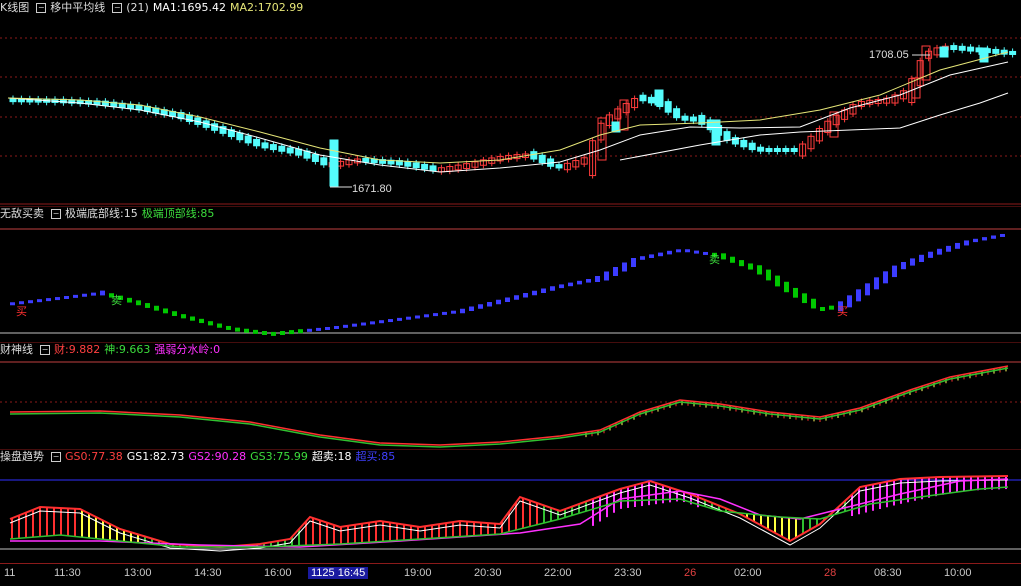  Describe the element at coordinates (16, 349) in the screenshot. I see `caishen-title: 财神线` at that location.